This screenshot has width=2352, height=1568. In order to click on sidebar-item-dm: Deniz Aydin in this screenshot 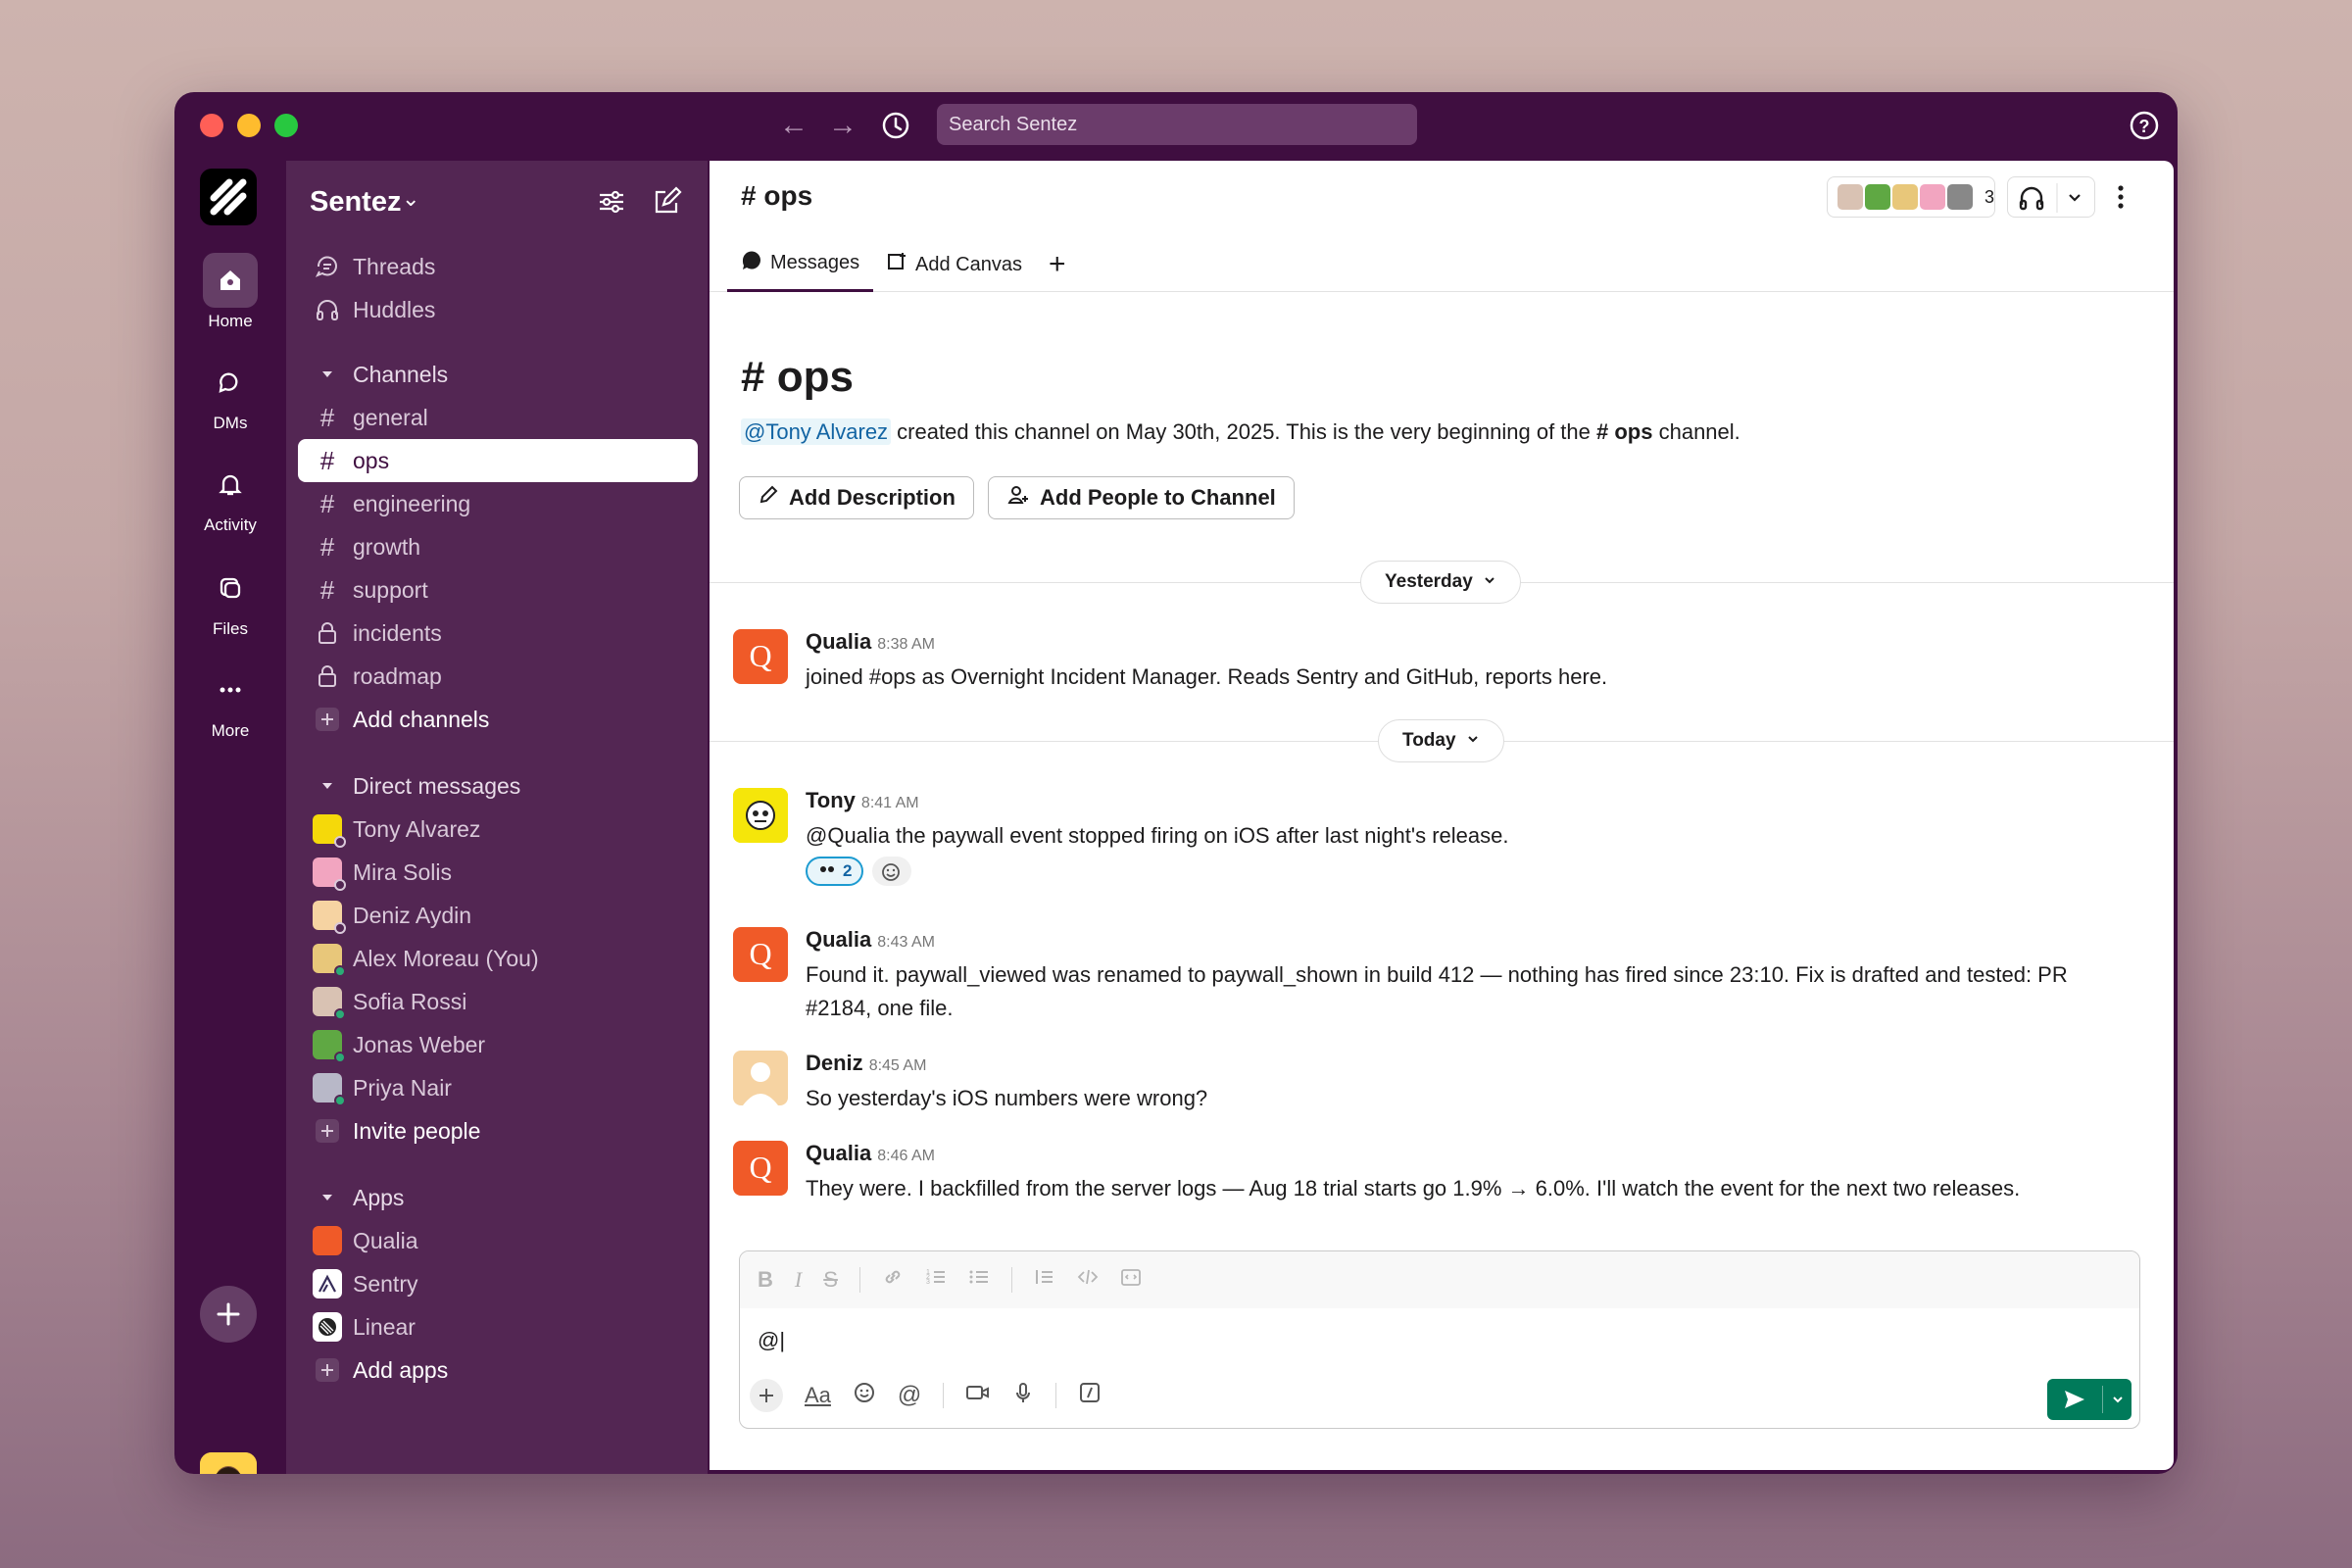, I will do `click(498, 915)`.